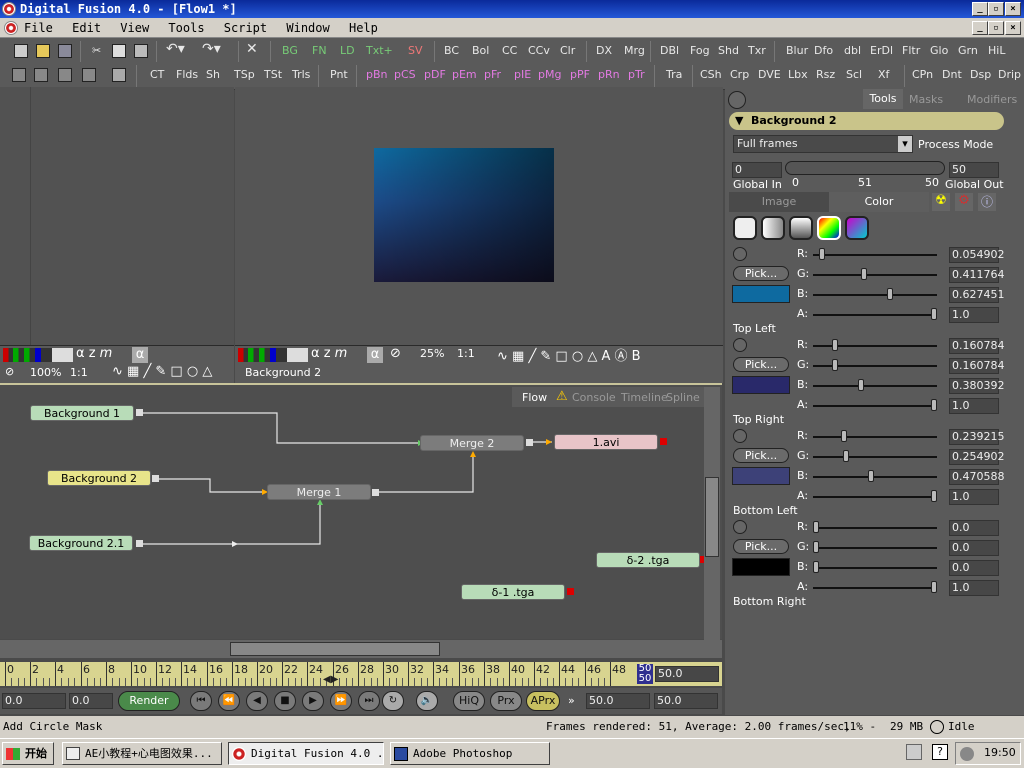 The image size is (1024, 768). I want to click on go-start-icon: ⏮, so click(201, 701).